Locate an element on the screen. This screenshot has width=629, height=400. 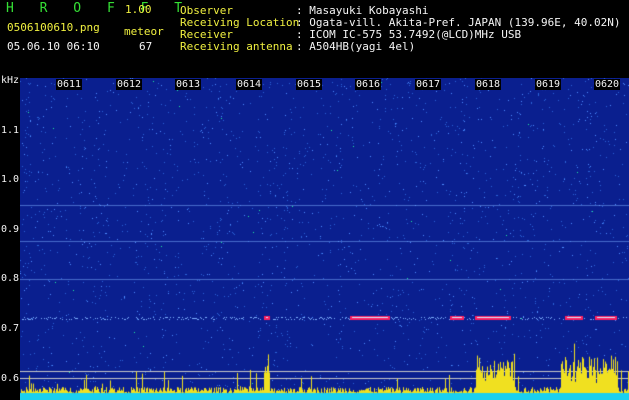
time-tick-label: 0618 is located at coordinates (488, 84).